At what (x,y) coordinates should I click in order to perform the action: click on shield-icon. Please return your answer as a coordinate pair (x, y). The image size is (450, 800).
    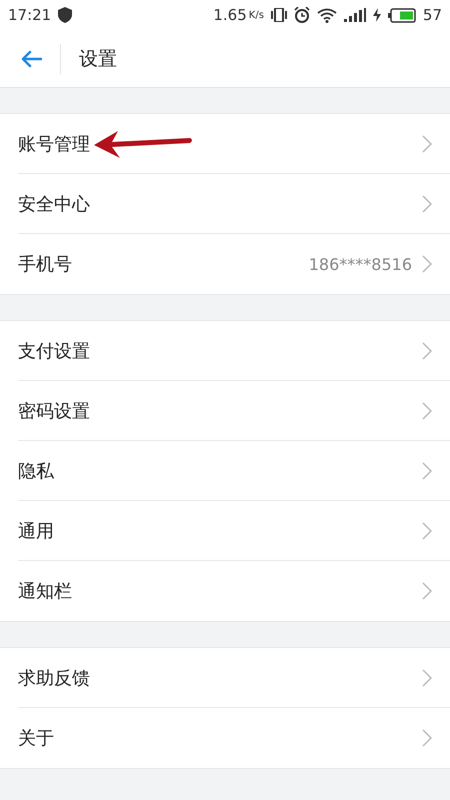
    Looking at the image, I should click on (65, 15).